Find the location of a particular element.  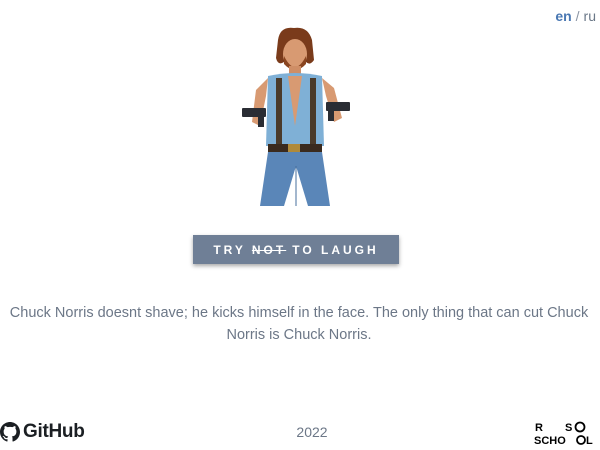

button-label-to-laugh: TO LAUGH is located at coordinates (335, 249).